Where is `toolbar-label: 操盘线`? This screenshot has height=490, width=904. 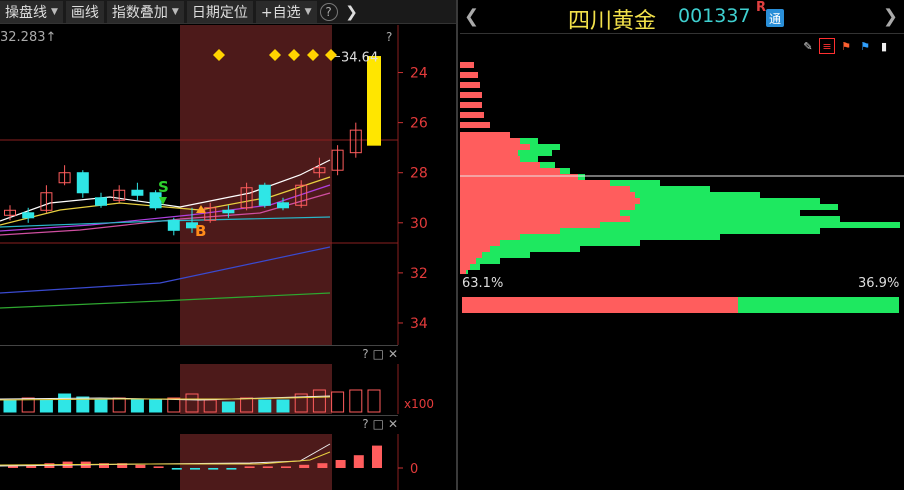 toolbar-label: 操盘线 is located at coordinates (26, 12).